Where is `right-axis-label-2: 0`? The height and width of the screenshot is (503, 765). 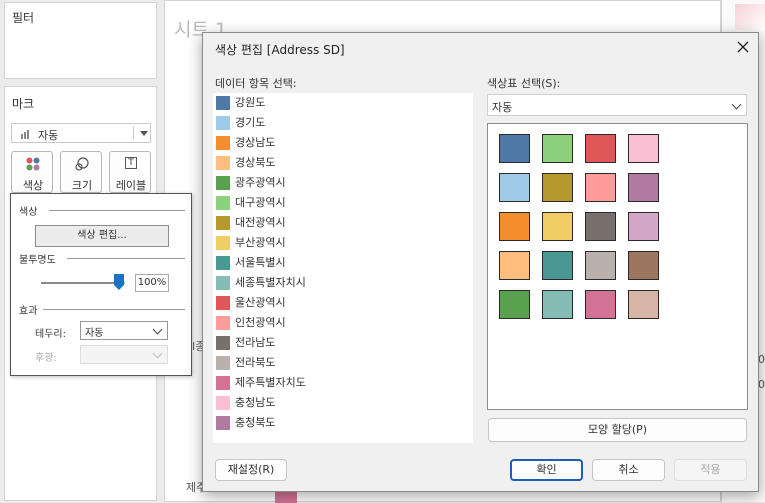
right-axis-label-2: 0 is located at coordinates (761, 384).